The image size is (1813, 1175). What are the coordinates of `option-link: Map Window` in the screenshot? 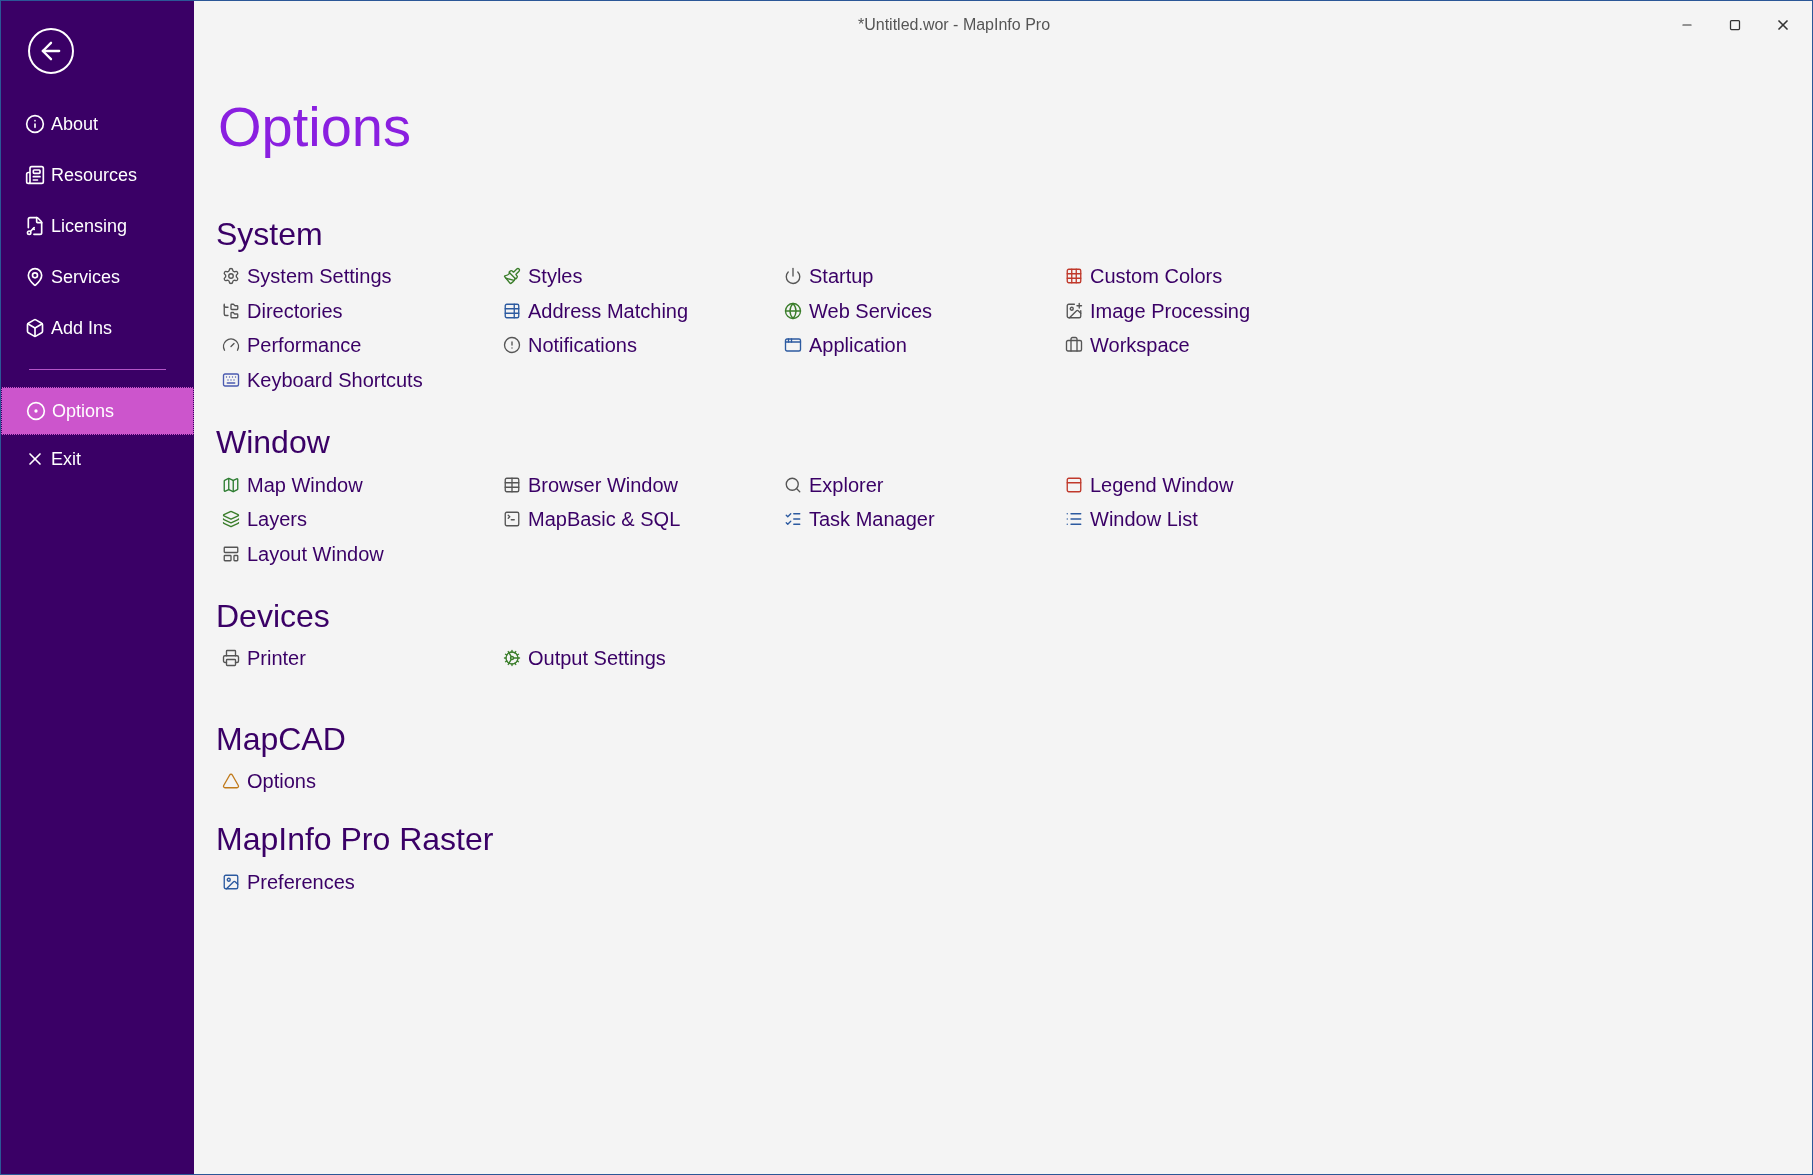 It's located at (362, 484).